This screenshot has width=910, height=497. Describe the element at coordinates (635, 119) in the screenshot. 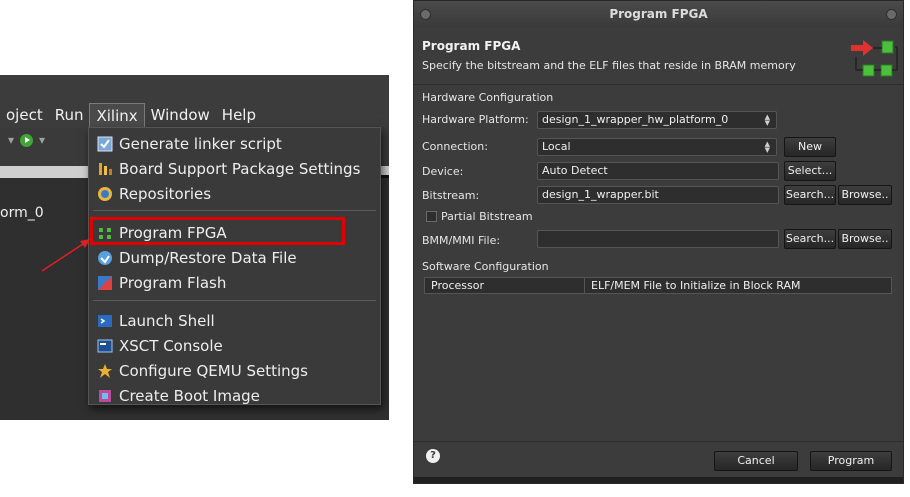

I see `hardware-platform-value: design_1_wrapper_hw_platform_0` at that location.